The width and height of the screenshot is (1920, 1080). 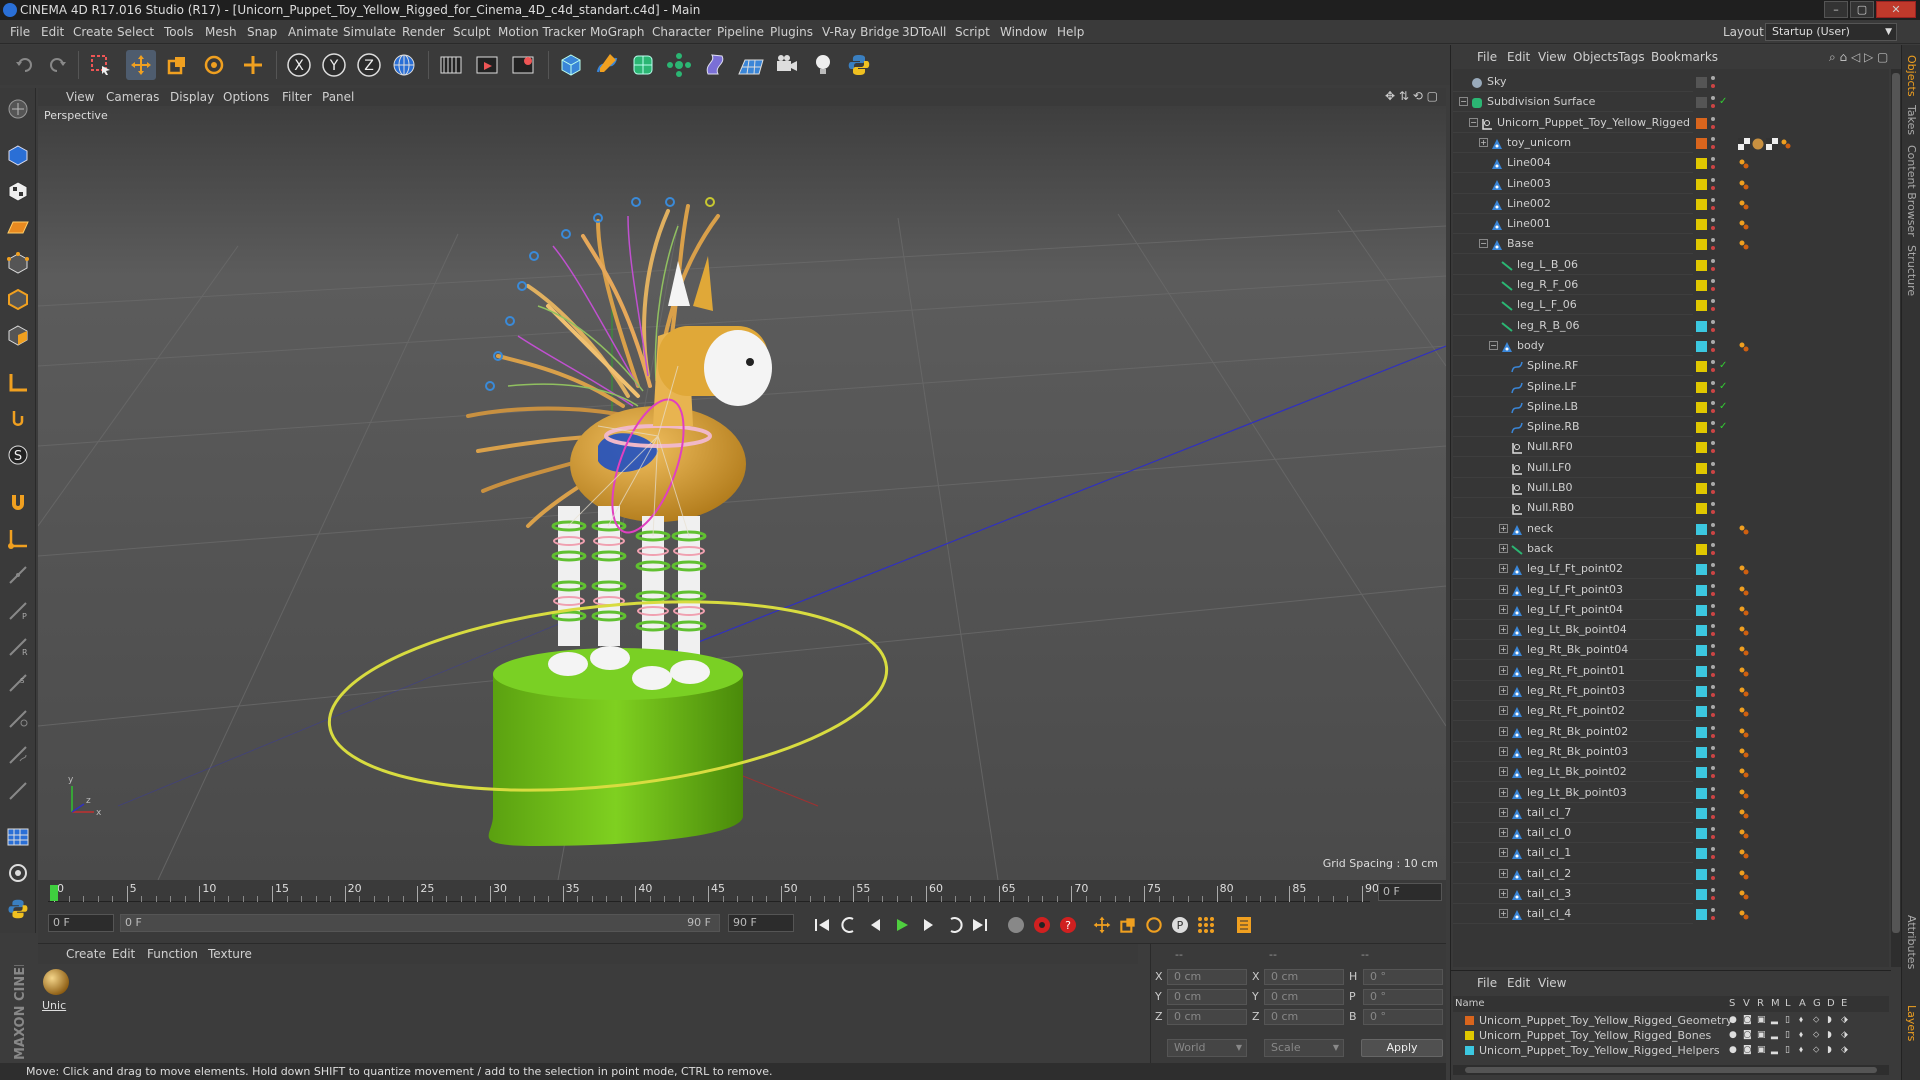 What do you see at coordinates (1896, 9) in the screenshot?
I see `close-button: ✕` at bounding box center [1896, 9].